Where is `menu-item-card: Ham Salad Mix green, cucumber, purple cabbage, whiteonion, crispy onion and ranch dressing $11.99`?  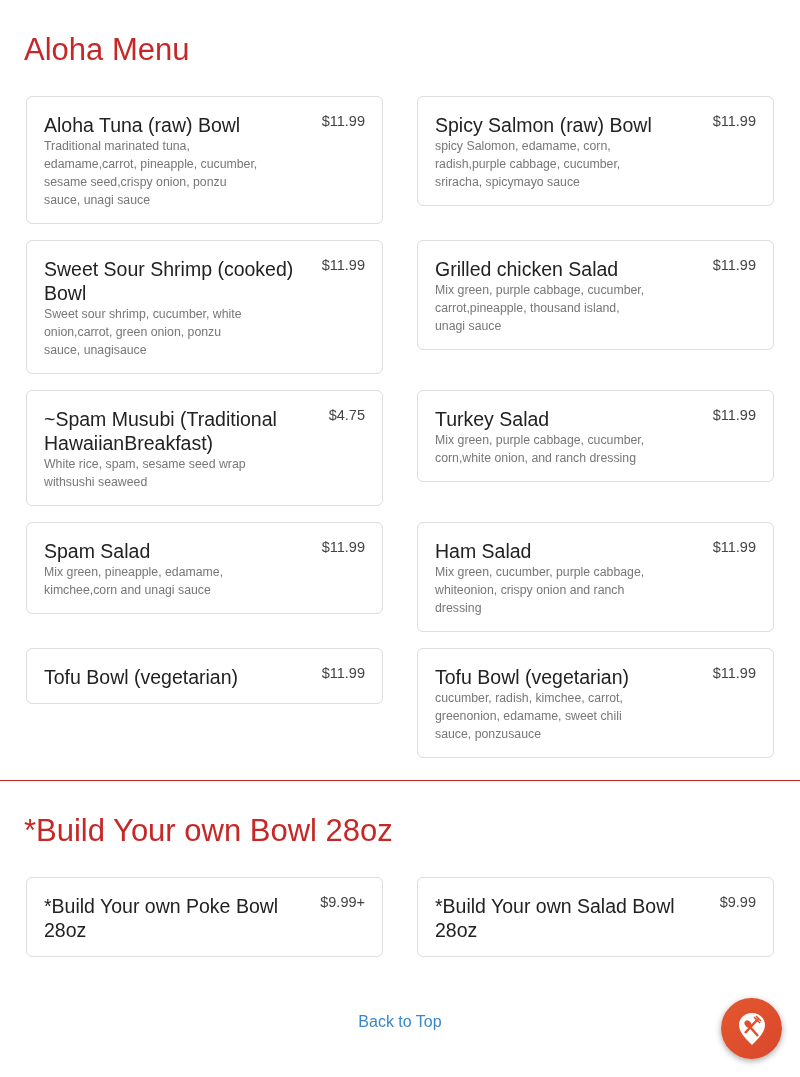
menu-item-card: Ham Salad Mix green, cucumber, purple cabbage, whiteonion, crispy onion and ranch dressing $11.99 is located at coordinates (595, 577).